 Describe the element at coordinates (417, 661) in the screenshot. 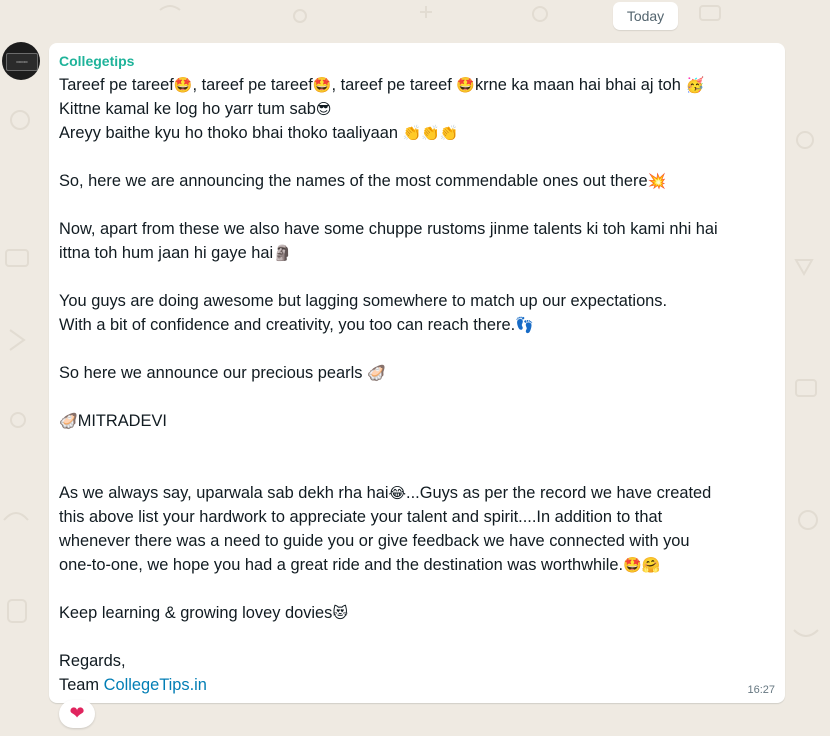

I see `message-line: Regards,` at that location.